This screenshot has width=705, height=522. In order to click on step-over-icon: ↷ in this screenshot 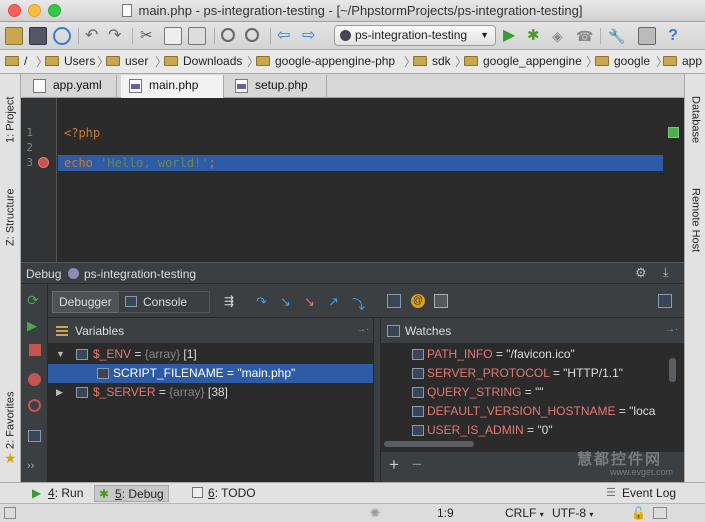, I will do `click(263, 301)`.